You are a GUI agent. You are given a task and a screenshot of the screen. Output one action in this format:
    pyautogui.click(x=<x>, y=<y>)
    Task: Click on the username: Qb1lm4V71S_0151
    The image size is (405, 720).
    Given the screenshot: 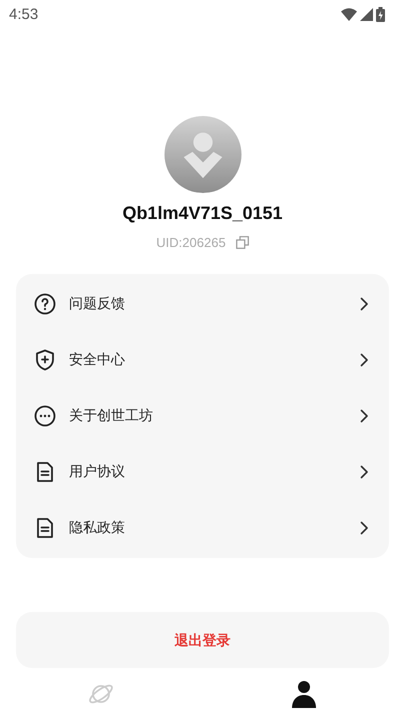 What is the action you would take?
    pyautogui.click(x=202, y=213)
    